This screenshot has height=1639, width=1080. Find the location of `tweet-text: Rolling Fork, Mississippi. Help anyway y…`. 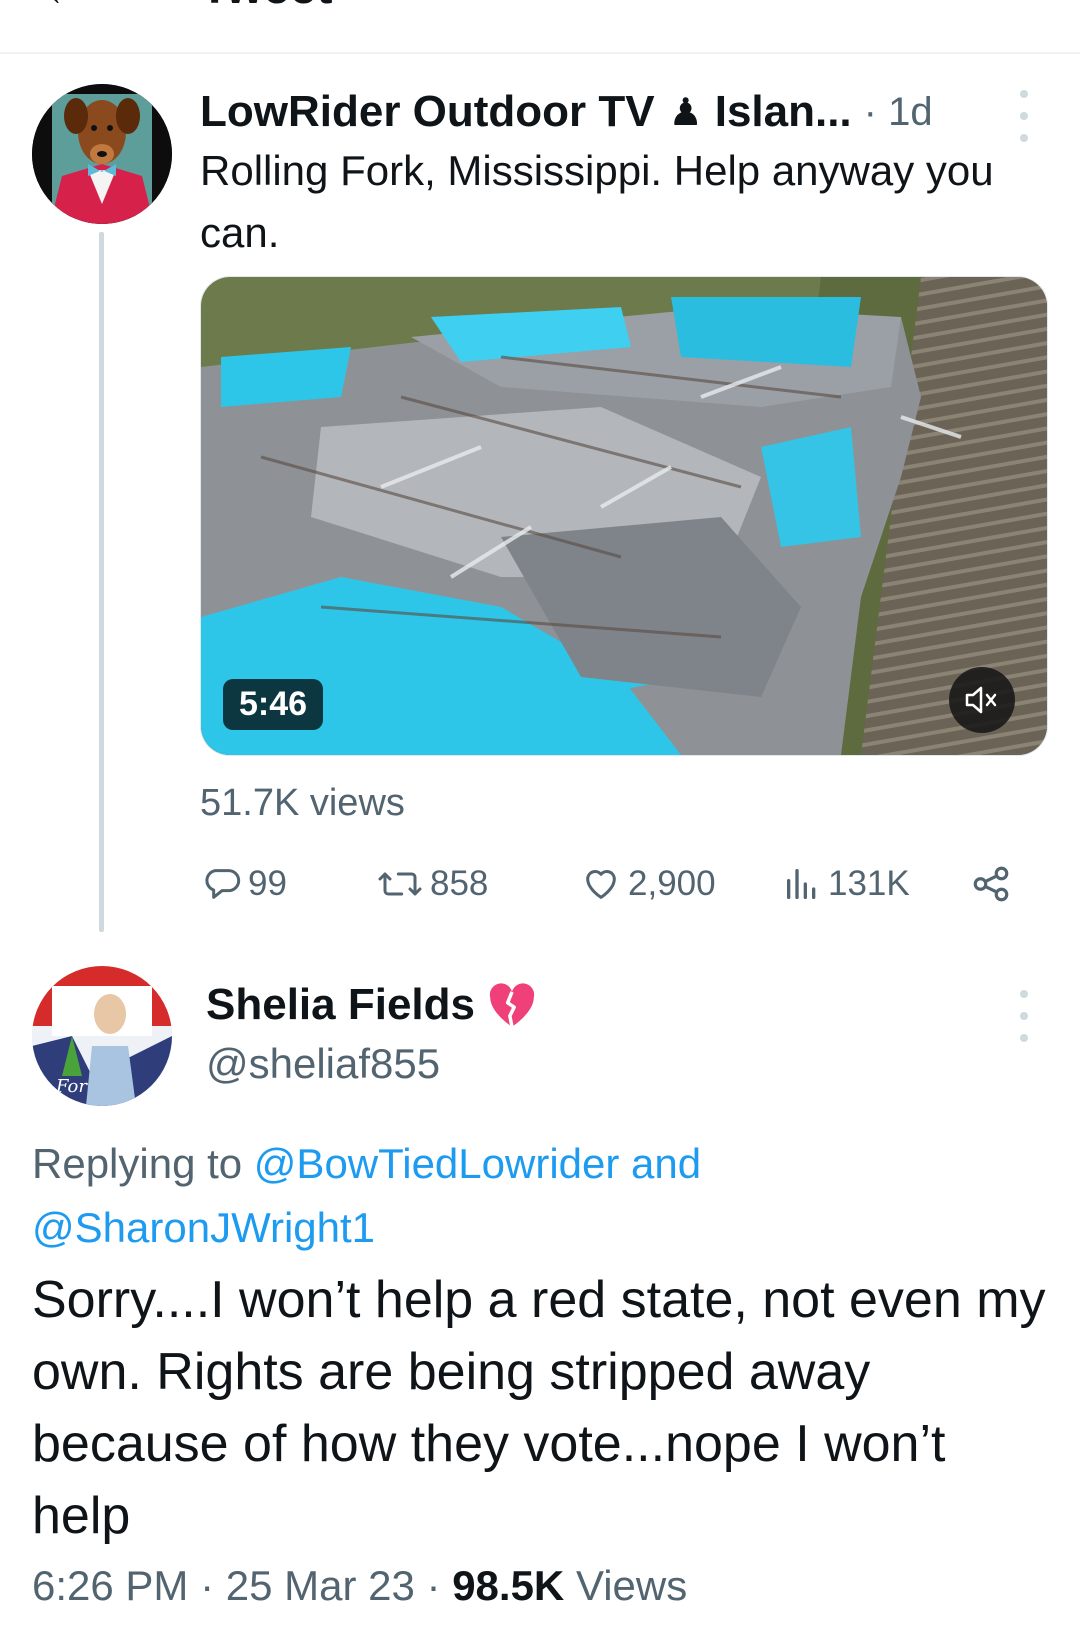

tweet-text: Rolling Fork, Mississippi. Help anyway y… is located at coordinates (597, 201).